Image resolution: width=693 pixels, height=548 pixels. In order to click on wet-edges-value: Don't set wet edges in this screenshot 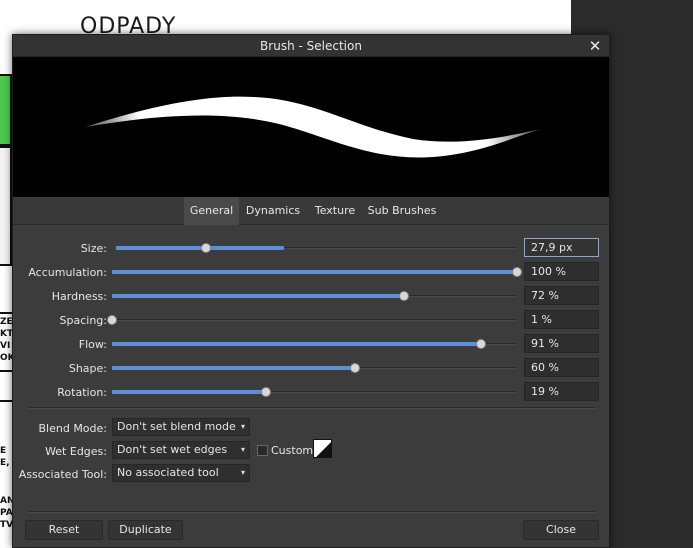, I will do `click(172, 449)`.